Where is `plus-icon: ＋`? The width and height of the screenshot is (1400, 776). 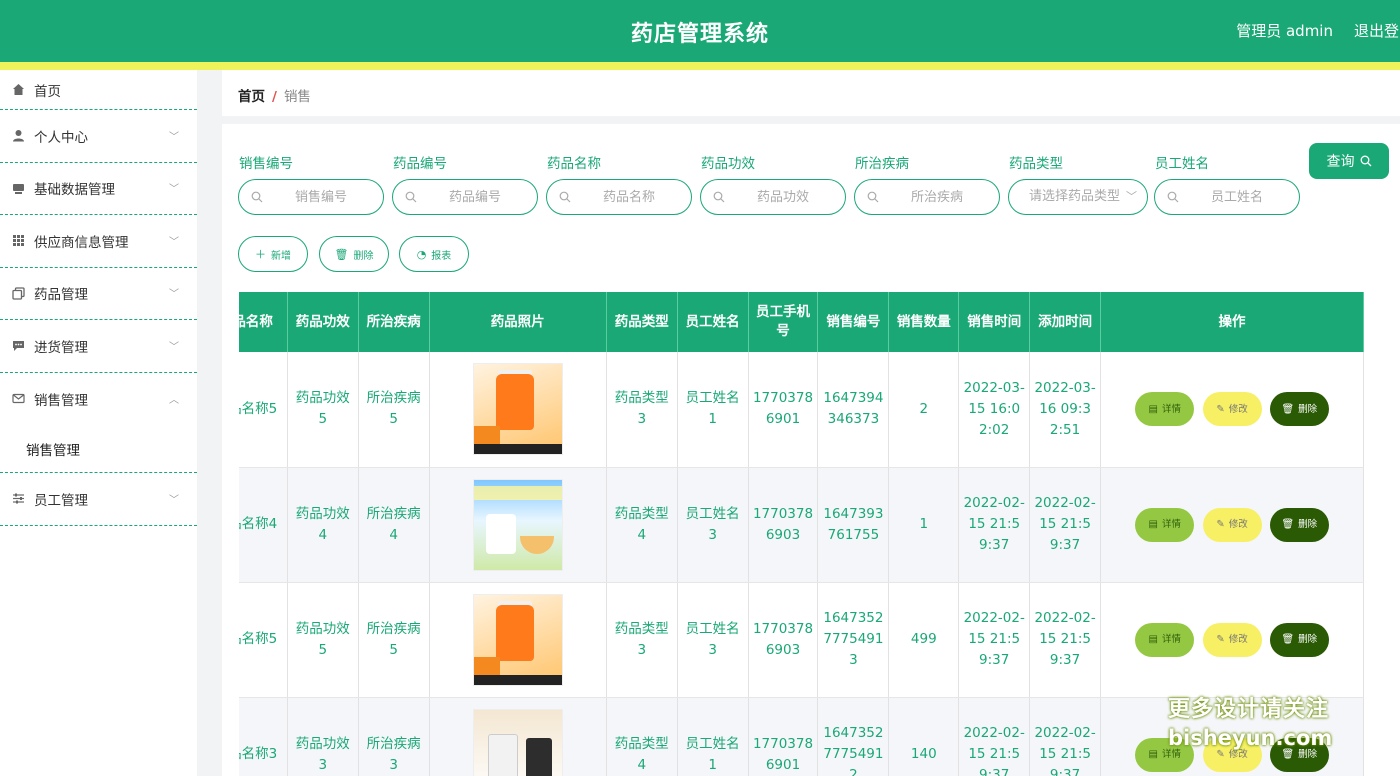 plus-icon: ＋ is located at coordinates (260, 254).